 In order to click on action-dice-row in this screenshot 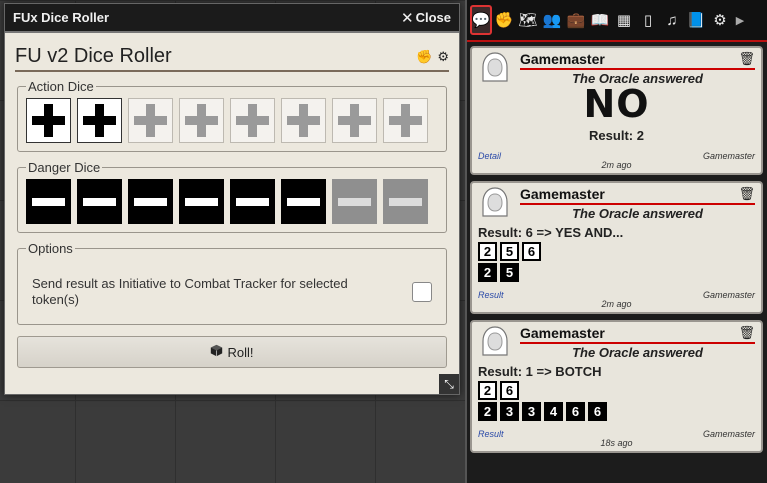, I will do `click(232, 120)`.